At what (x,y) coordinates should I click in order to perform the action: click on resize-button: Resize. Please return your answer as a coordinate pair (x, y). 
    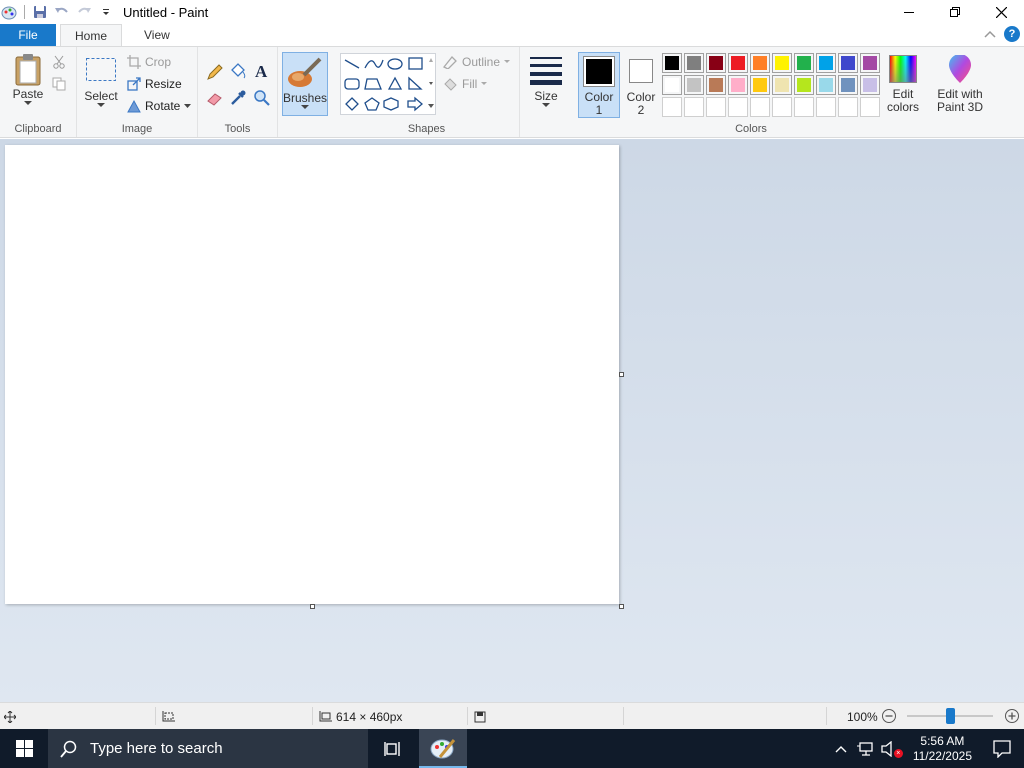
    Looking at the image, I should click on (154, 84).